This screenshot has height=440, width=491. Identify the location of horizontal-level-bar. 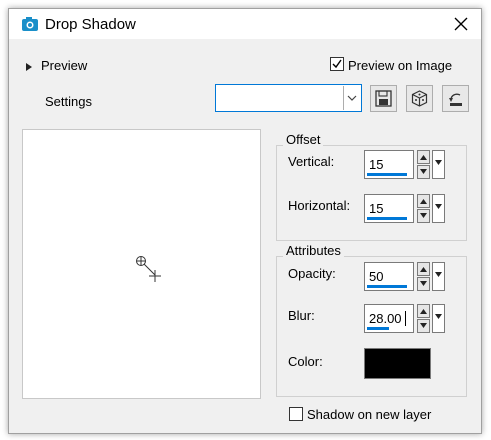
(387, 218).